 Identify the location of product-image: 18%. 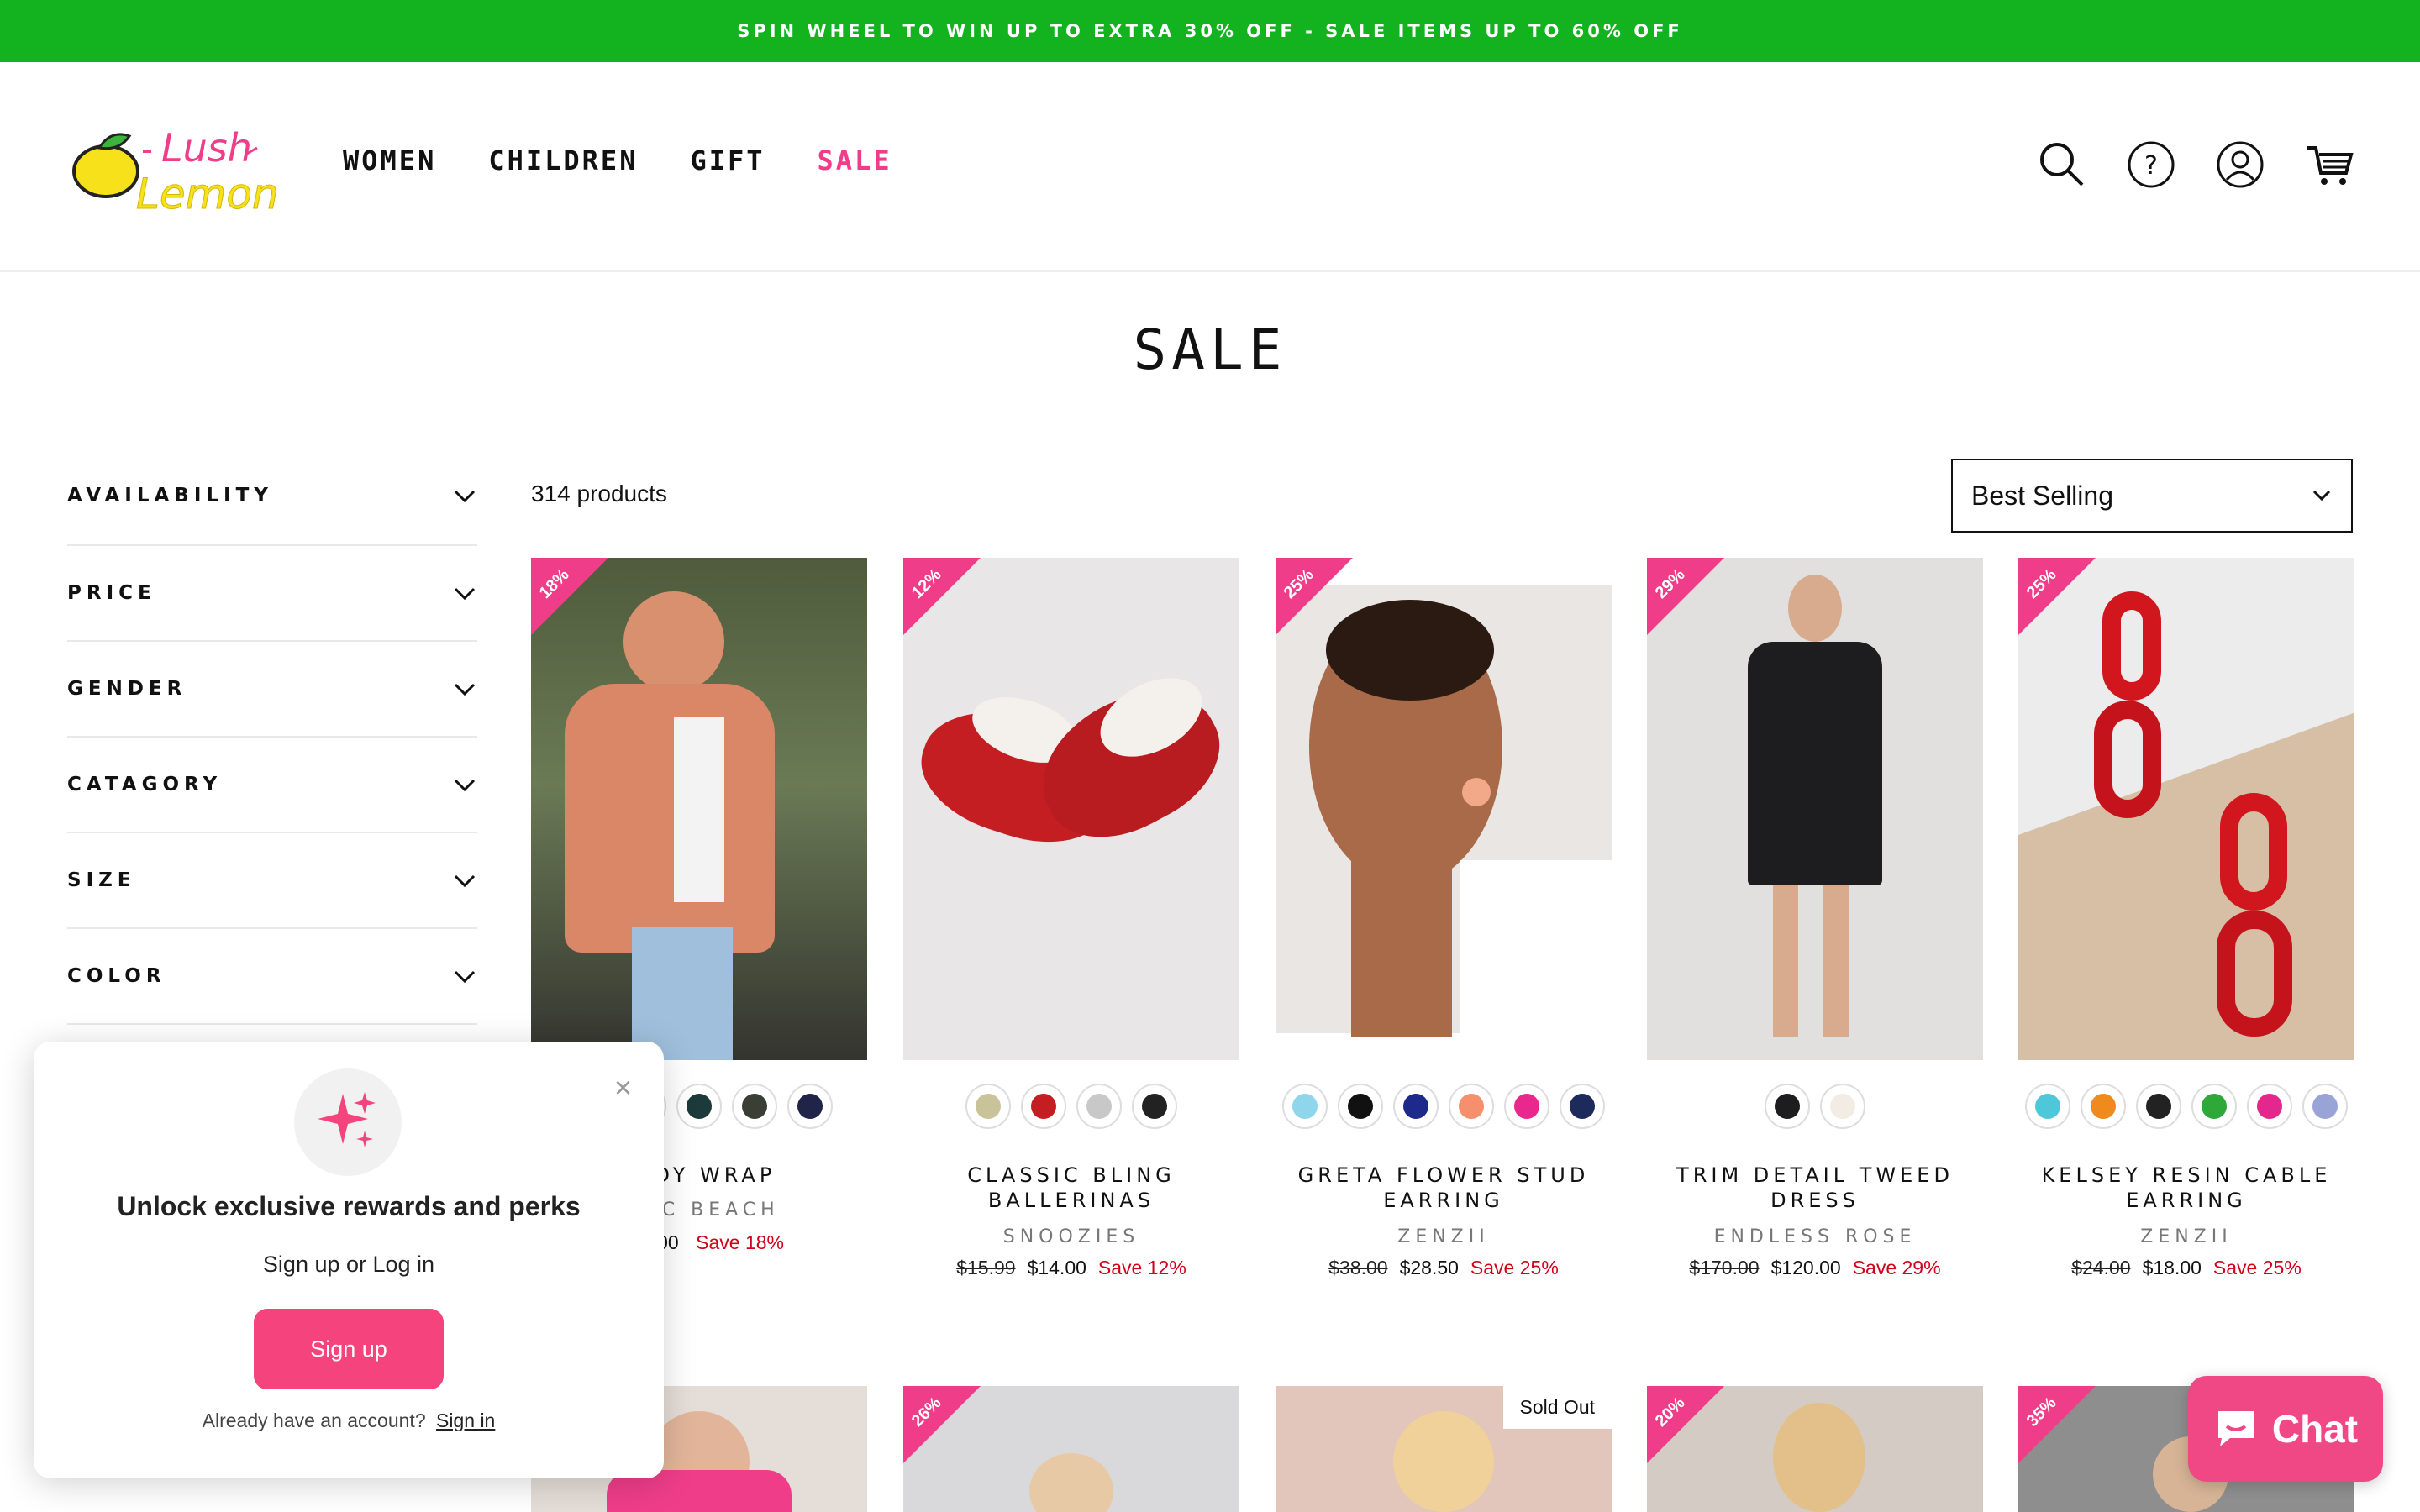
(699, 809).